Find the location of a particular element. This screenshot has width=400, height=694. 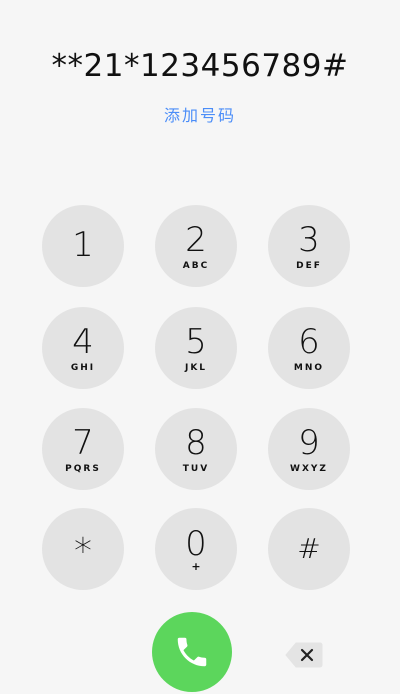

key-5-digit: 5 is located at coordinates (196, 341).